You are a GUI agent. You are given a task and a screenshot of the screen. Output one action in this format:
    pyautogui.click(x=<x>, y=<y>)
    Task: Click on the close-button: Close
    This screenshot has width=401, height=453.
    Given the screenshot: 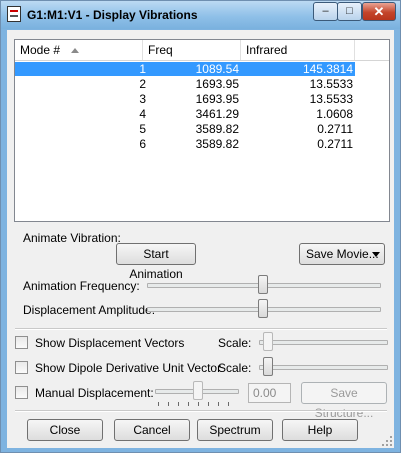 What is the action you would take?
    pyautogui.click(x=65, y=430)
    